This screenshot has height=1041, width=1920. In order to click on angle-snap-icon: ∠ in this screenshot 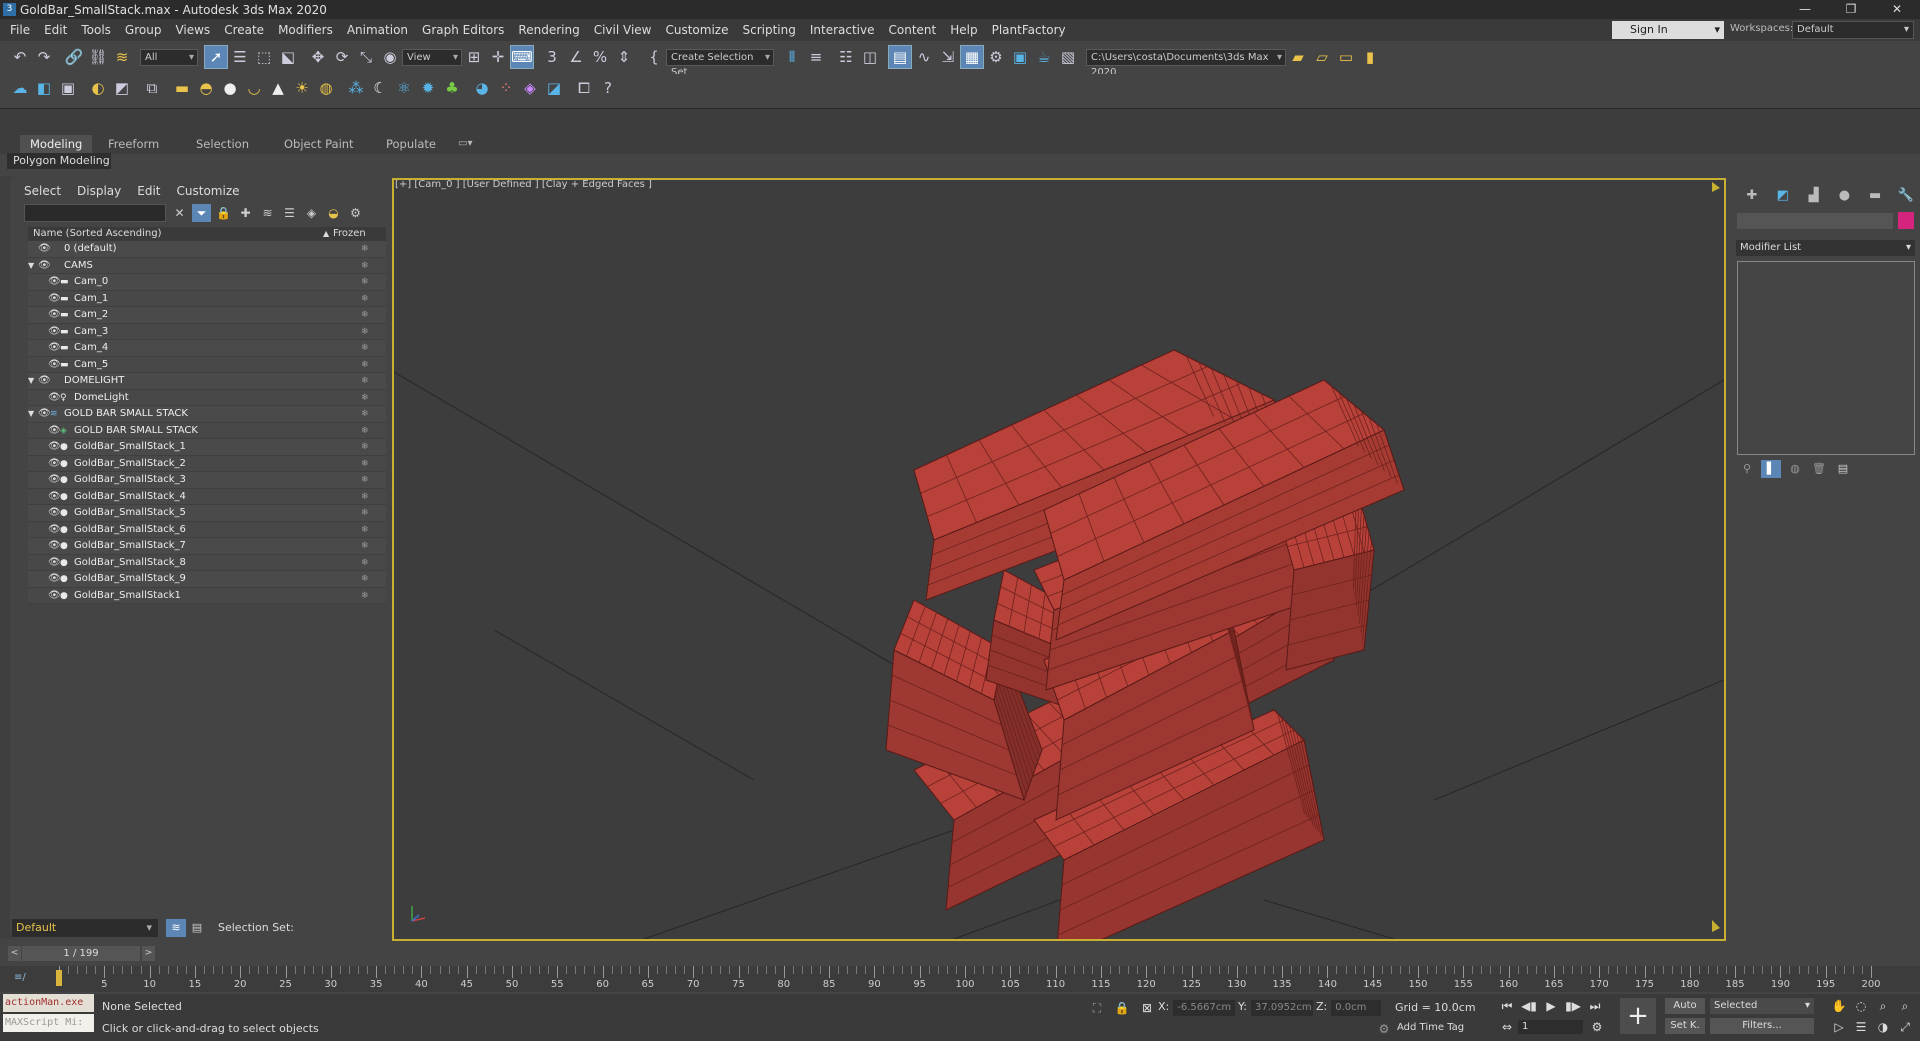, I will do `click(576, 57)`.